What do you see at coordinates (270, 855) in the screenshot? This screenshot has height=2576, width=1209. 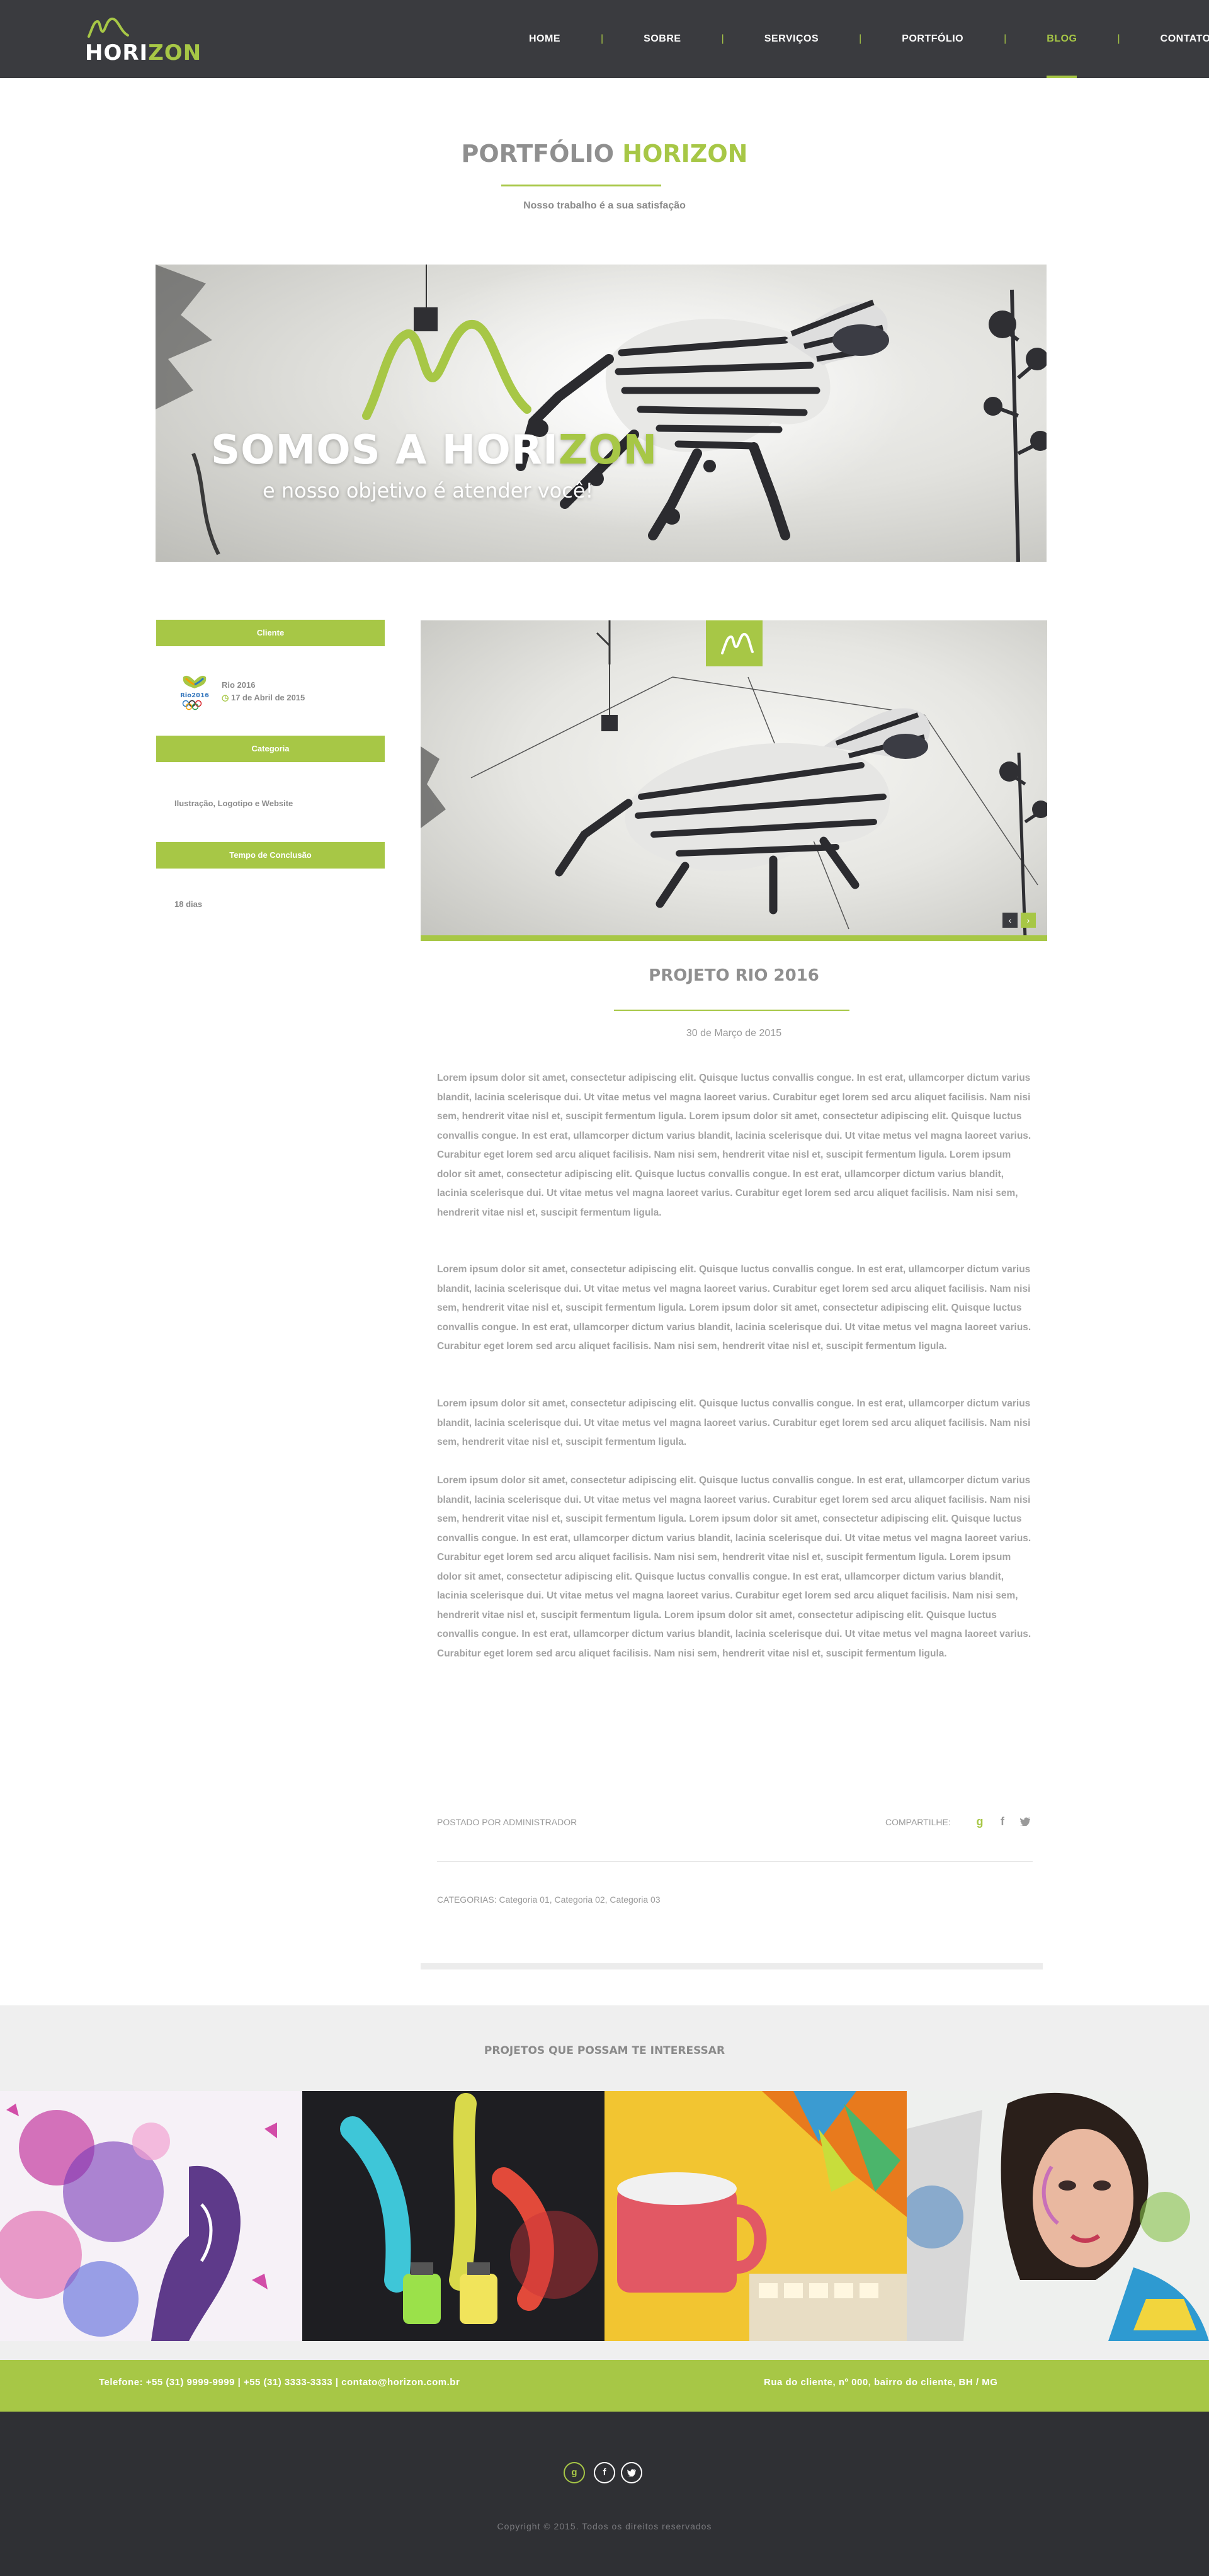 I see `completion-time-heading: Tempo de Conclusão` at bounding box center [270, 855].